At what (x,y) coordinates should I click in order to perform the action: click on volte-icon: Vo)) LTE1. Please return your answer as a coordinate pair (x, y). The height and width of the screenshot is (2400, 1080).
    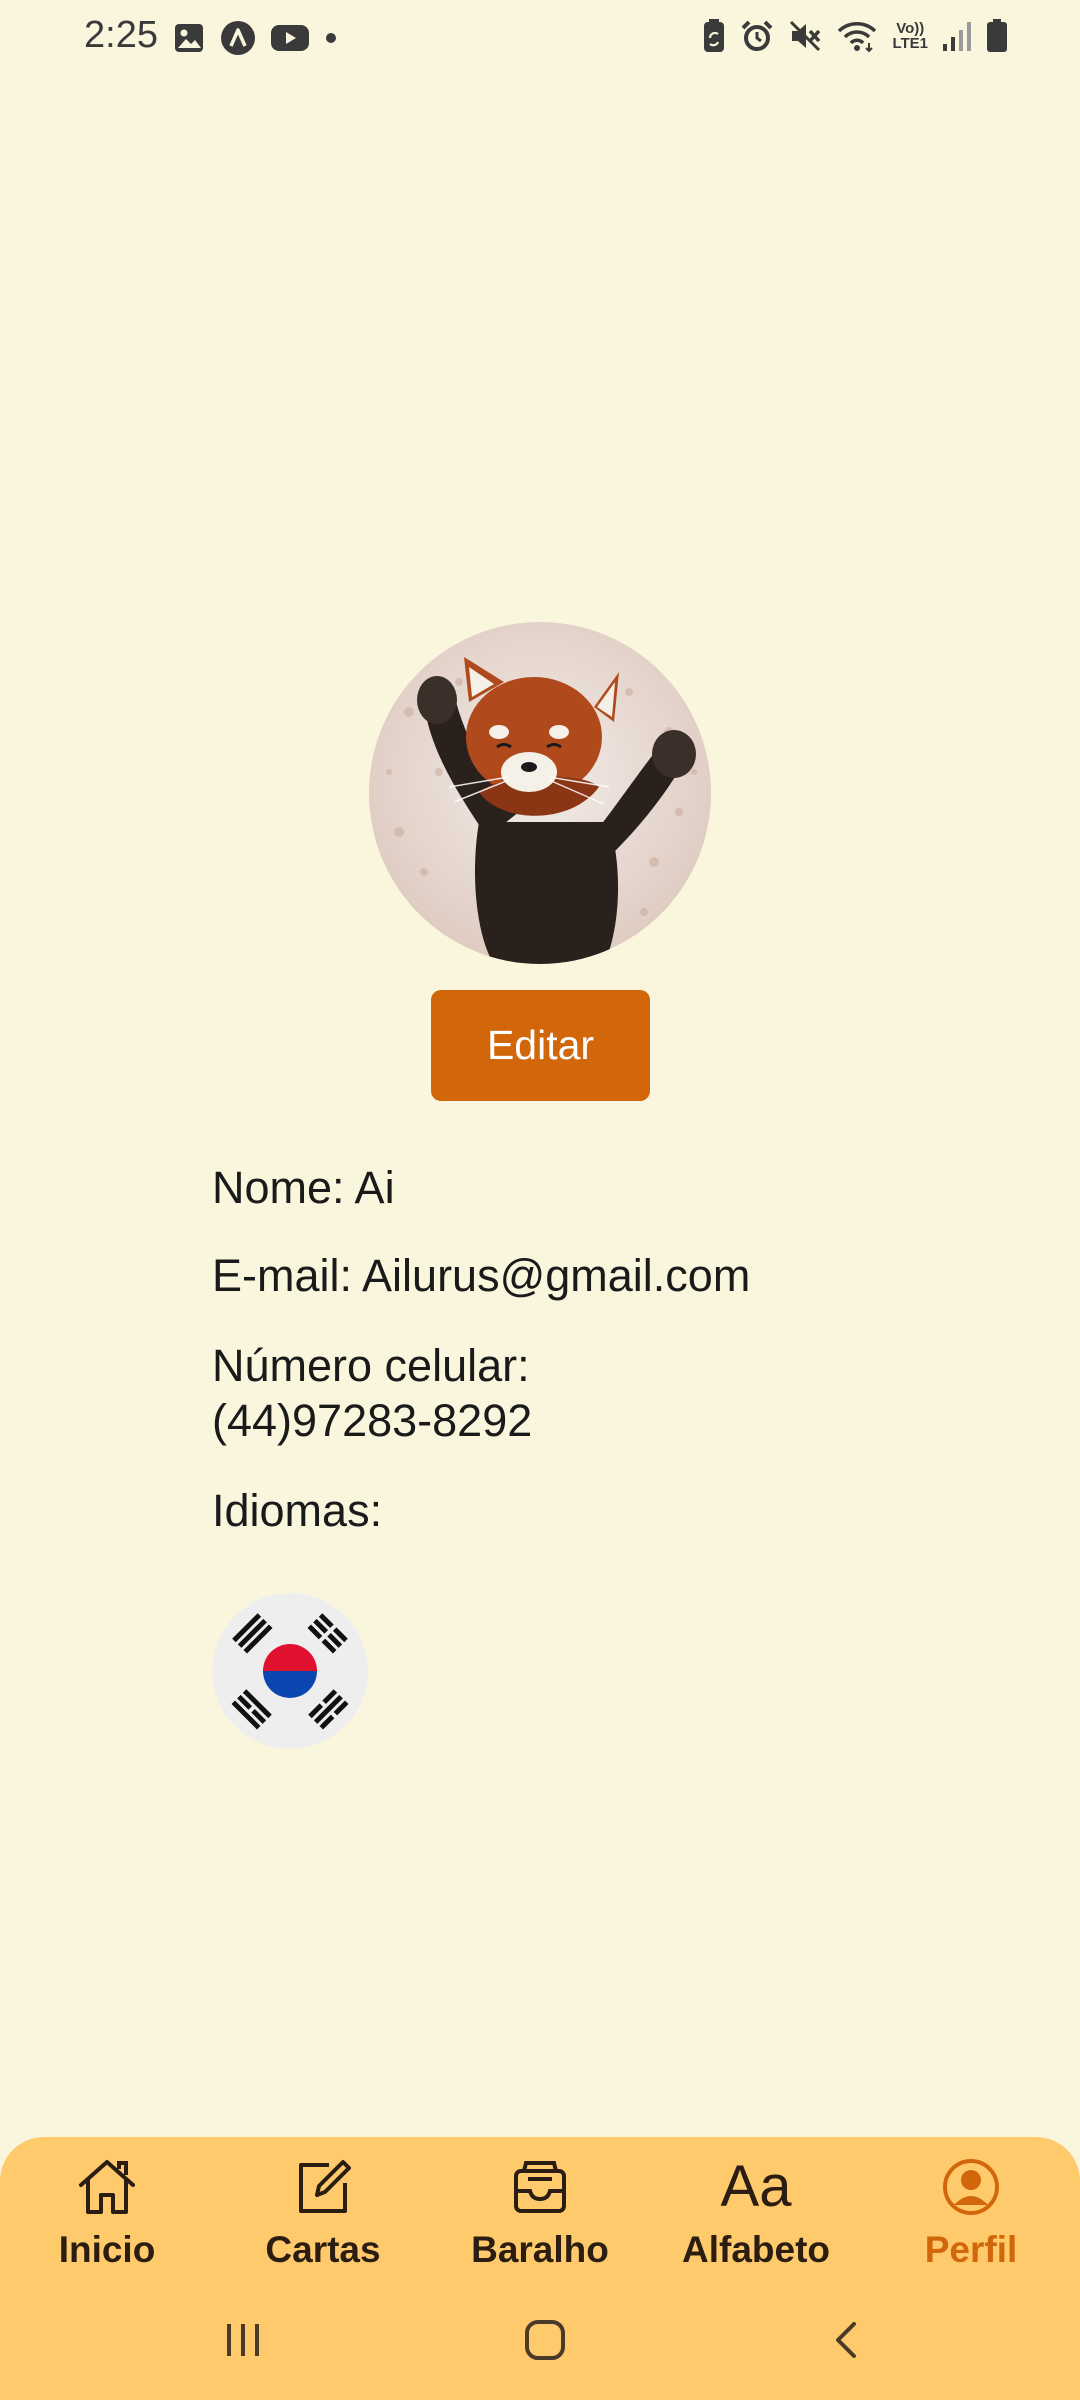
    Looking at the image, I should click on (910, 36).